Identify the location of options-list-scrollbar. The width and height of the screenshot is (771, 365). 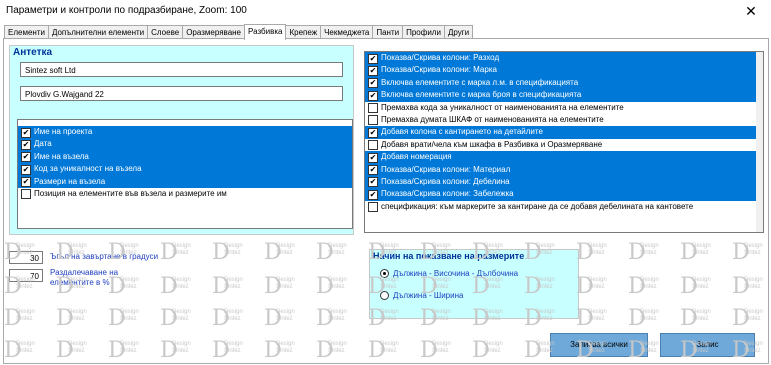
(759, 142).